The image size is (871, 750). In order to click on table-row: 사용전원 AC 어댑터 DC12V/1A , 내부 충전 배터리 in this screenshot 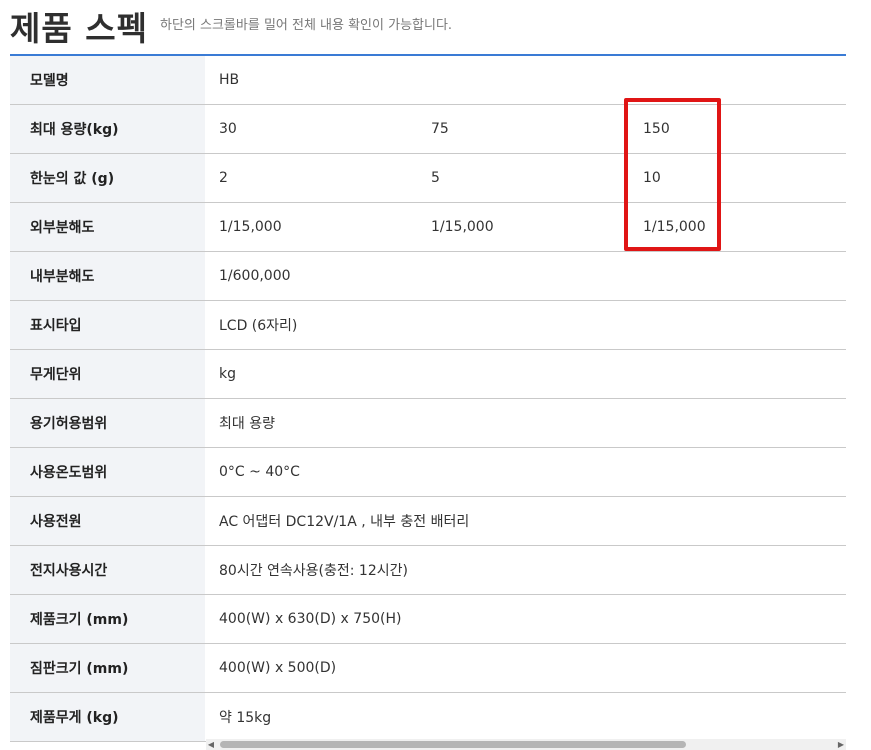, I will do `click(428, 521)`.